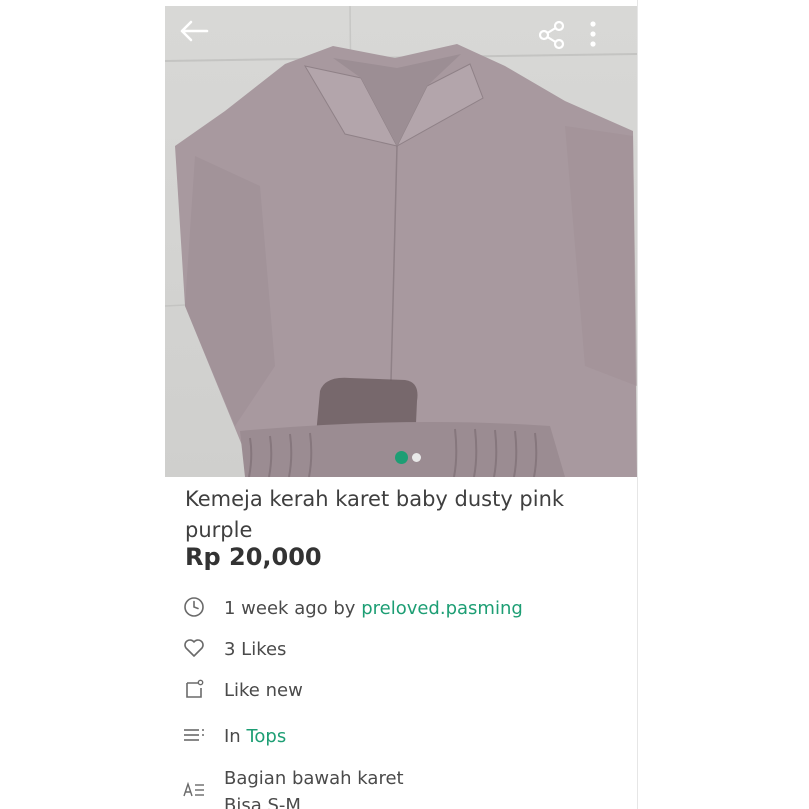 The width and height of the screenshot is (809, 809). Describe the element at coordinates (255, 650) in the screenshot. I see `likes-count: 3 Likes` at that location.